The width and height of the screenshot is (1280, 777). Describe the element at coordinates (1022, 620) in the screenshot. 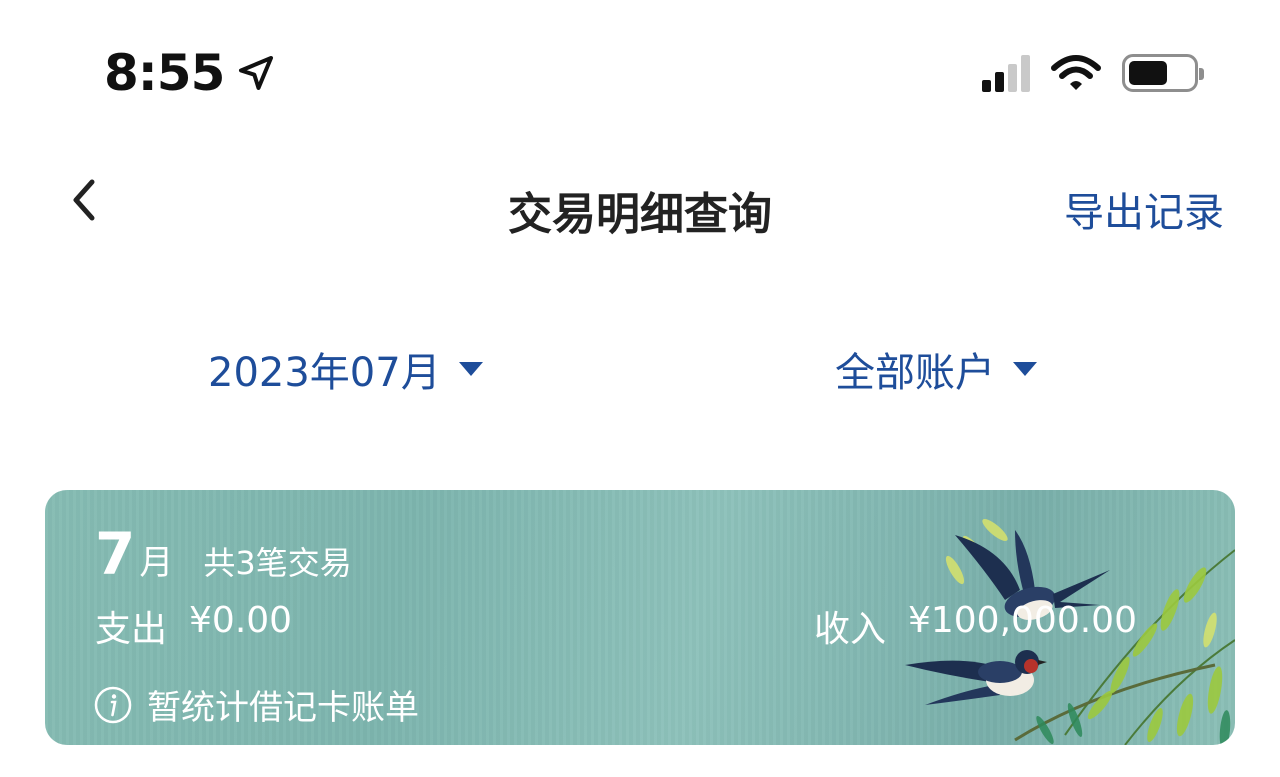

I see `income-value: ¥100,000.00` at that location.